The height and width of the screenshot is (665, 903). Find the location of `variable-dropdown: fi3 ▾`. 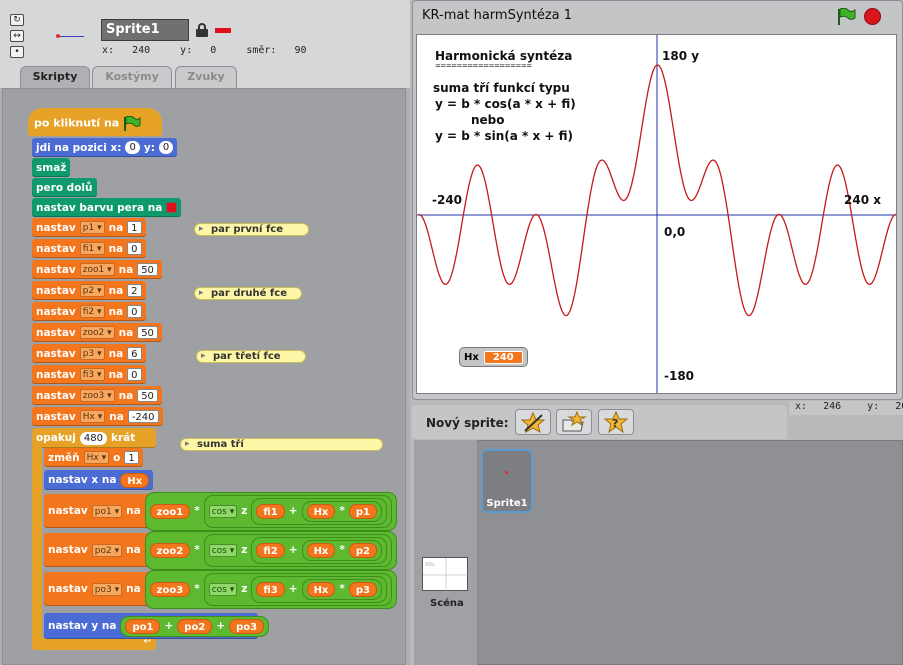

variable-dropdown: fi3 ▾ is located at coordinates (92, 374).